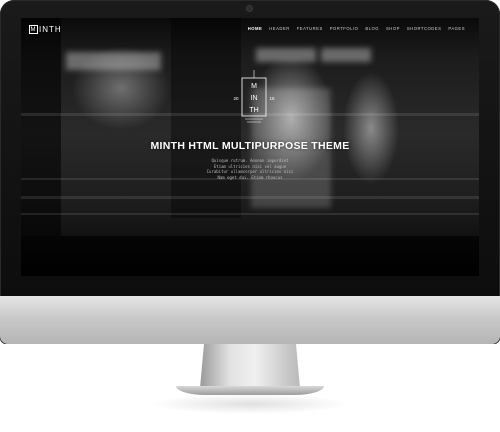 This screenshot has height=432, width=500. Describe the element at coordinates (250, 366) in the screenshot. I see `monitor-stand` at that location.